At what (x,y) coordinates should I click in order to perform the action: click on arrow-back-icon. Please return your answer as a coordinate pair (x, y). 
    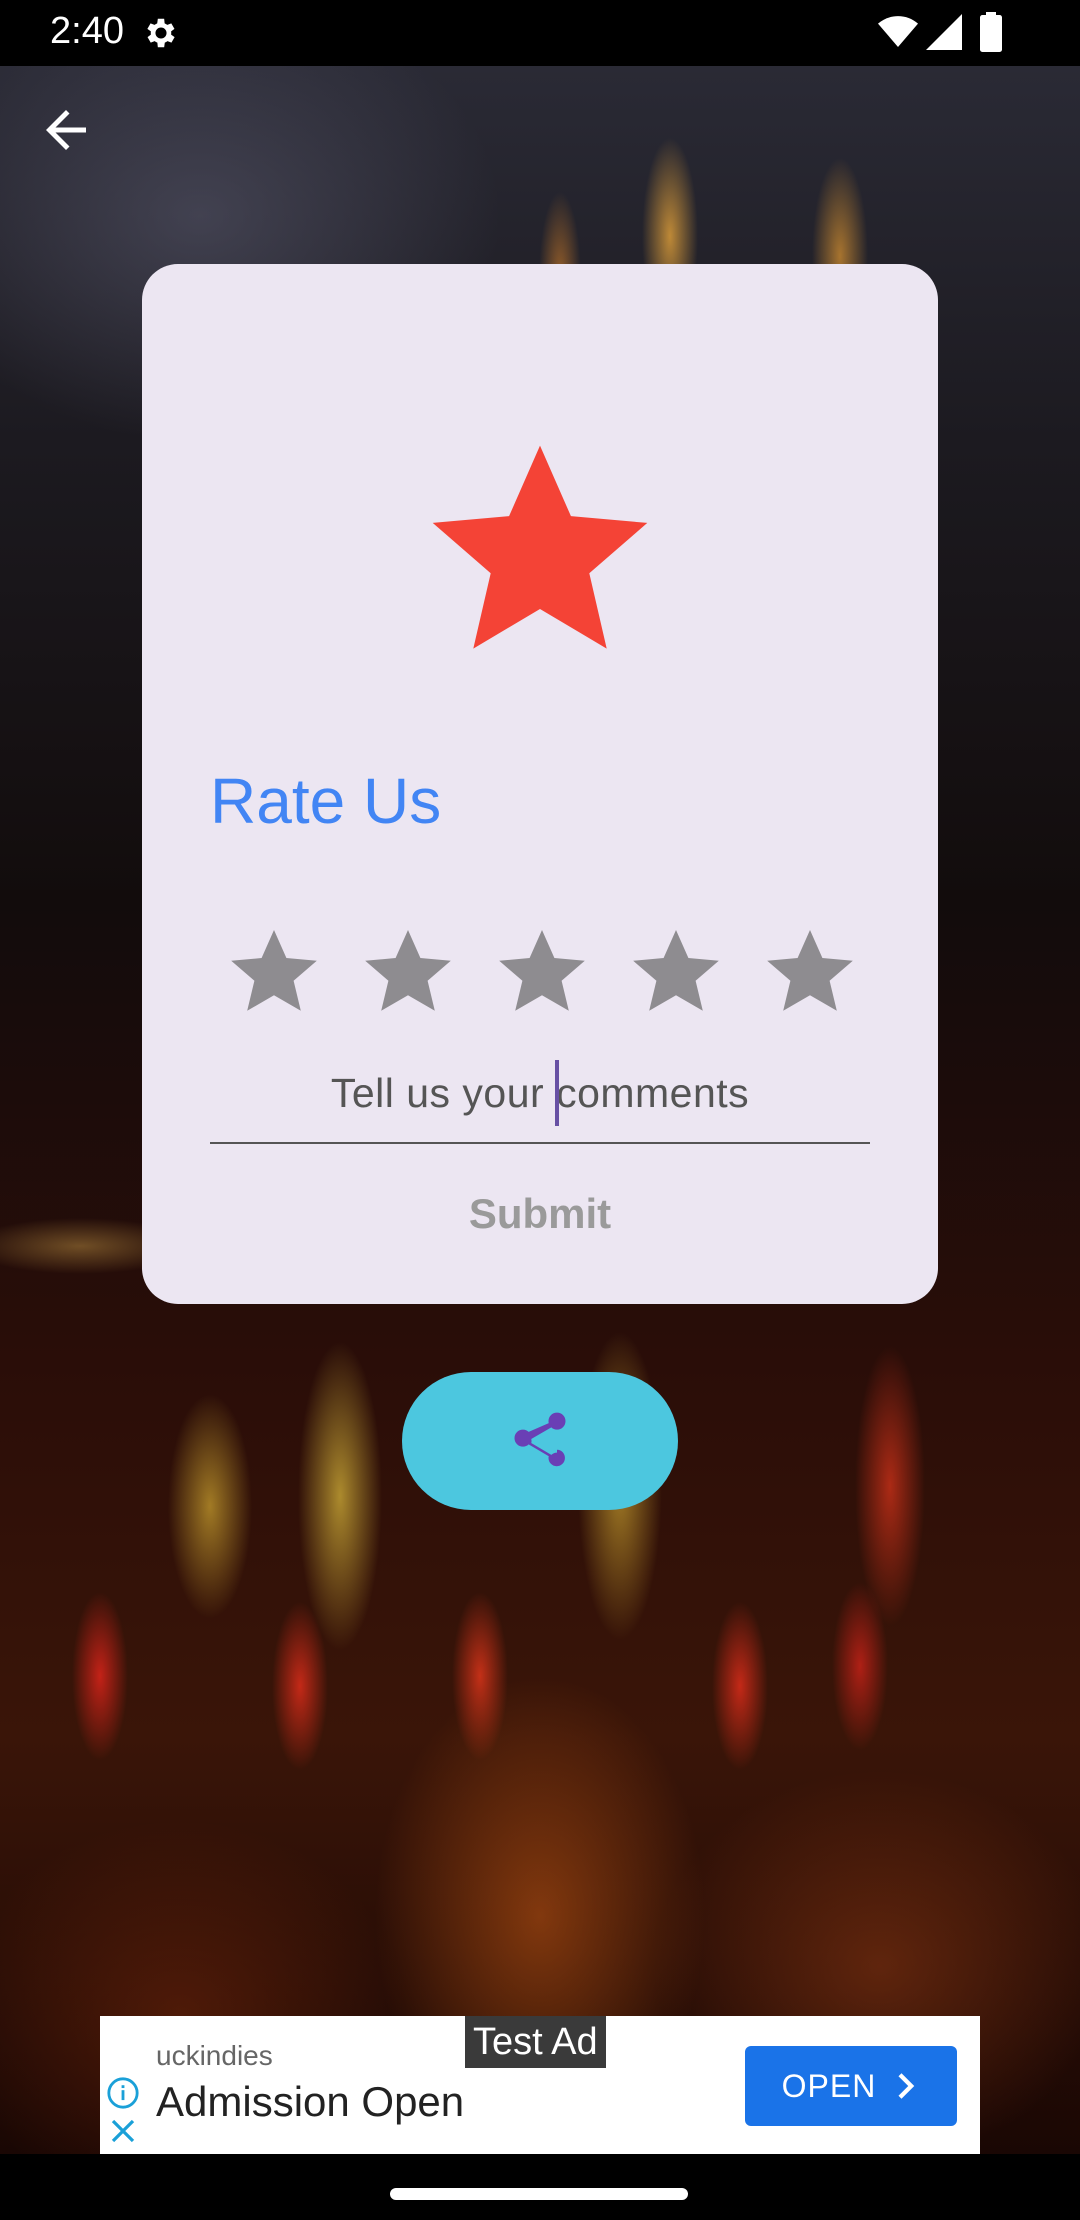
    Looking at the image, I should click on (66, 130).